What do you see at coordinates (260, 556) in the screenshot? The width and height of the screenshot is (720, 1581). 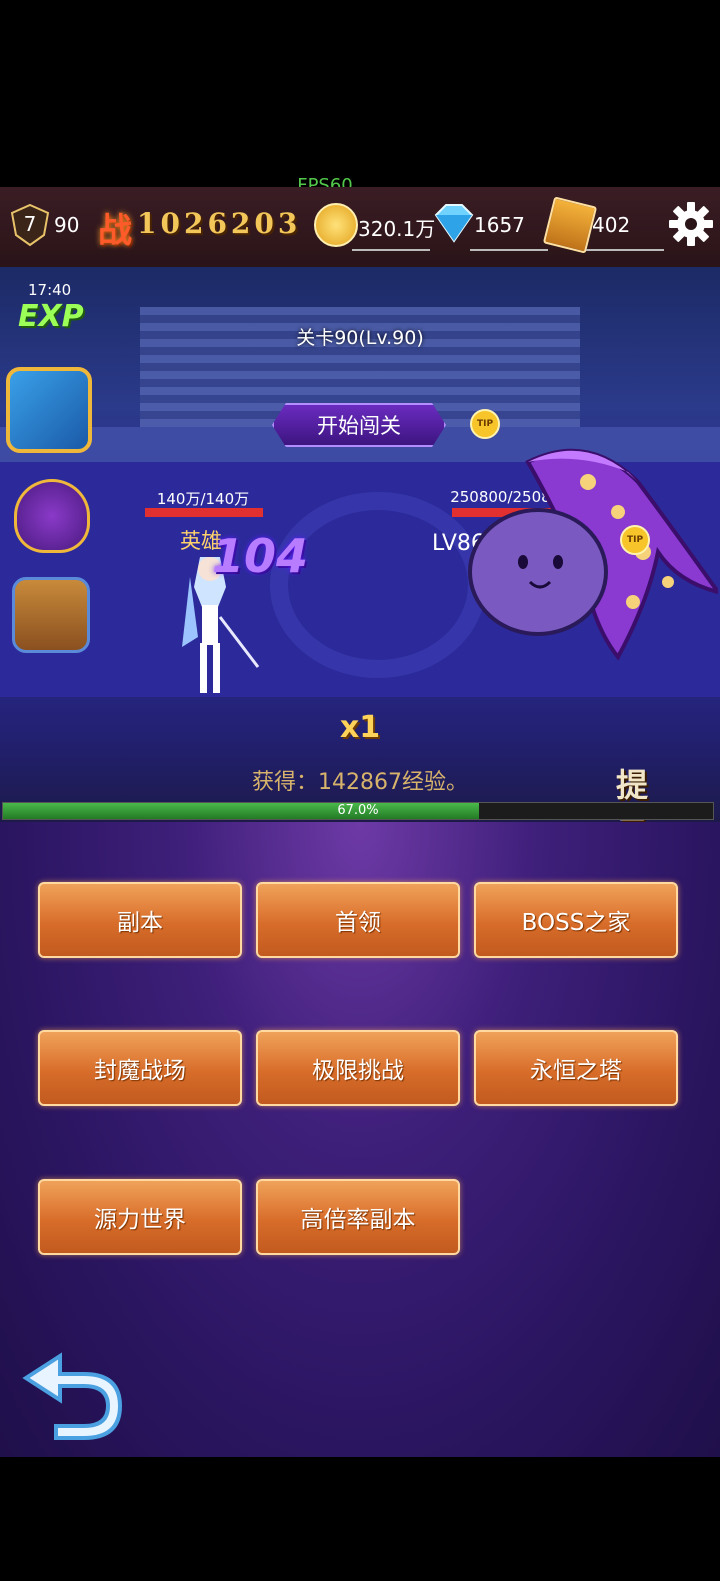 I see `damage-number: 104` at bounding box center [260, 556].